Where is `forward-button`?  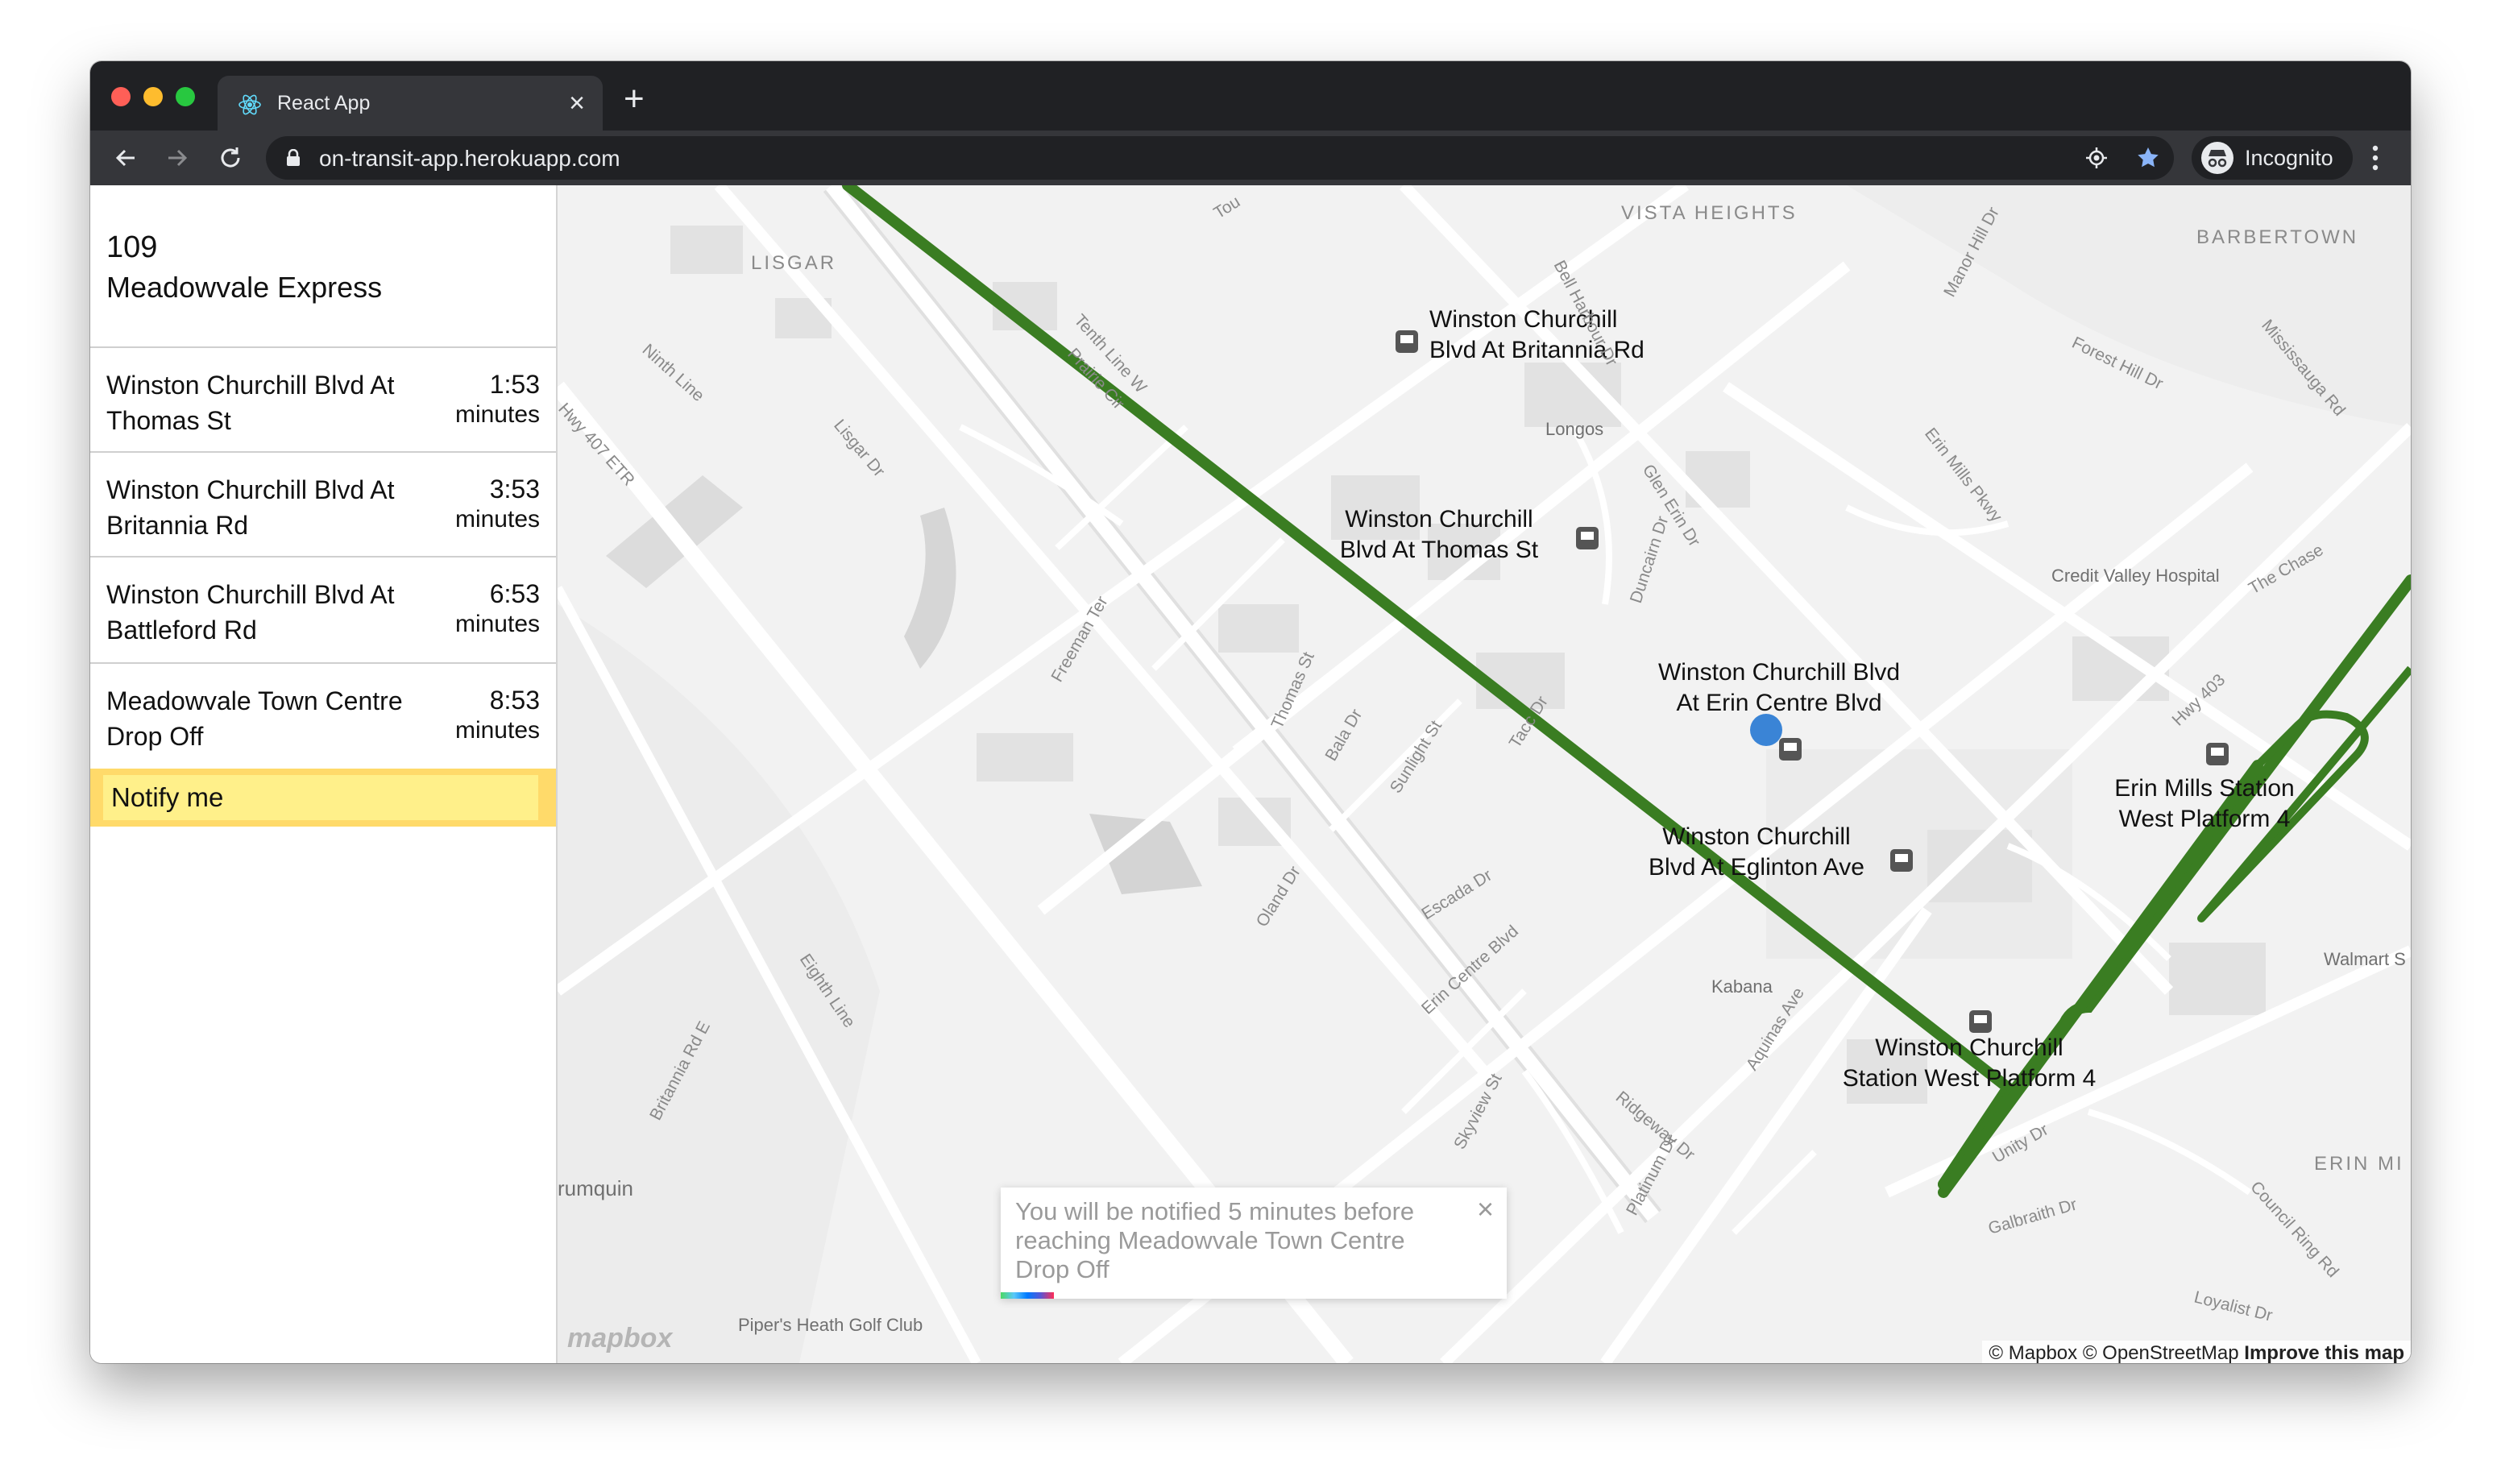 forward-button is located at coordinates (177, 158).